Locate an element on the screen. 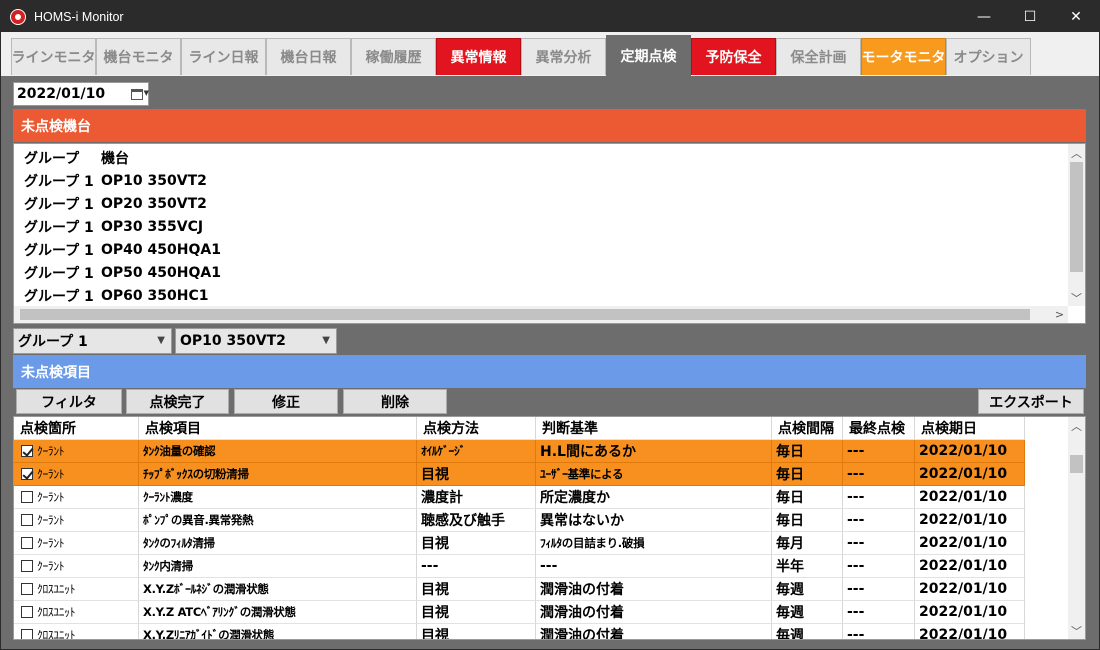 Image resolution: width=1100 pixels, height=650 pixels. tab-motor-monitor: モータモニタ is located at coordinates (903, 56).